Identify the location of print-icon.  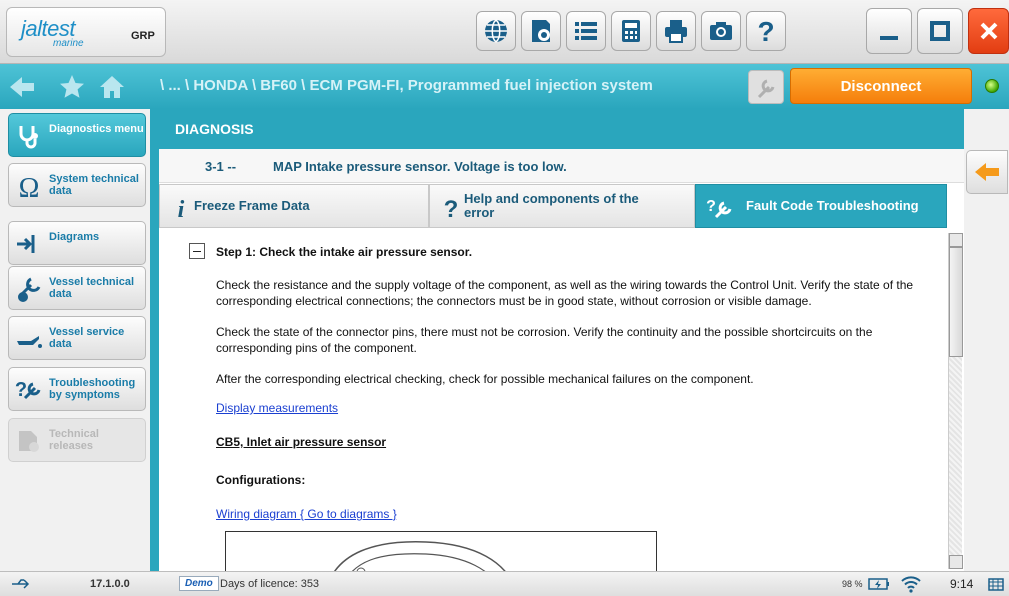
(676, 31).